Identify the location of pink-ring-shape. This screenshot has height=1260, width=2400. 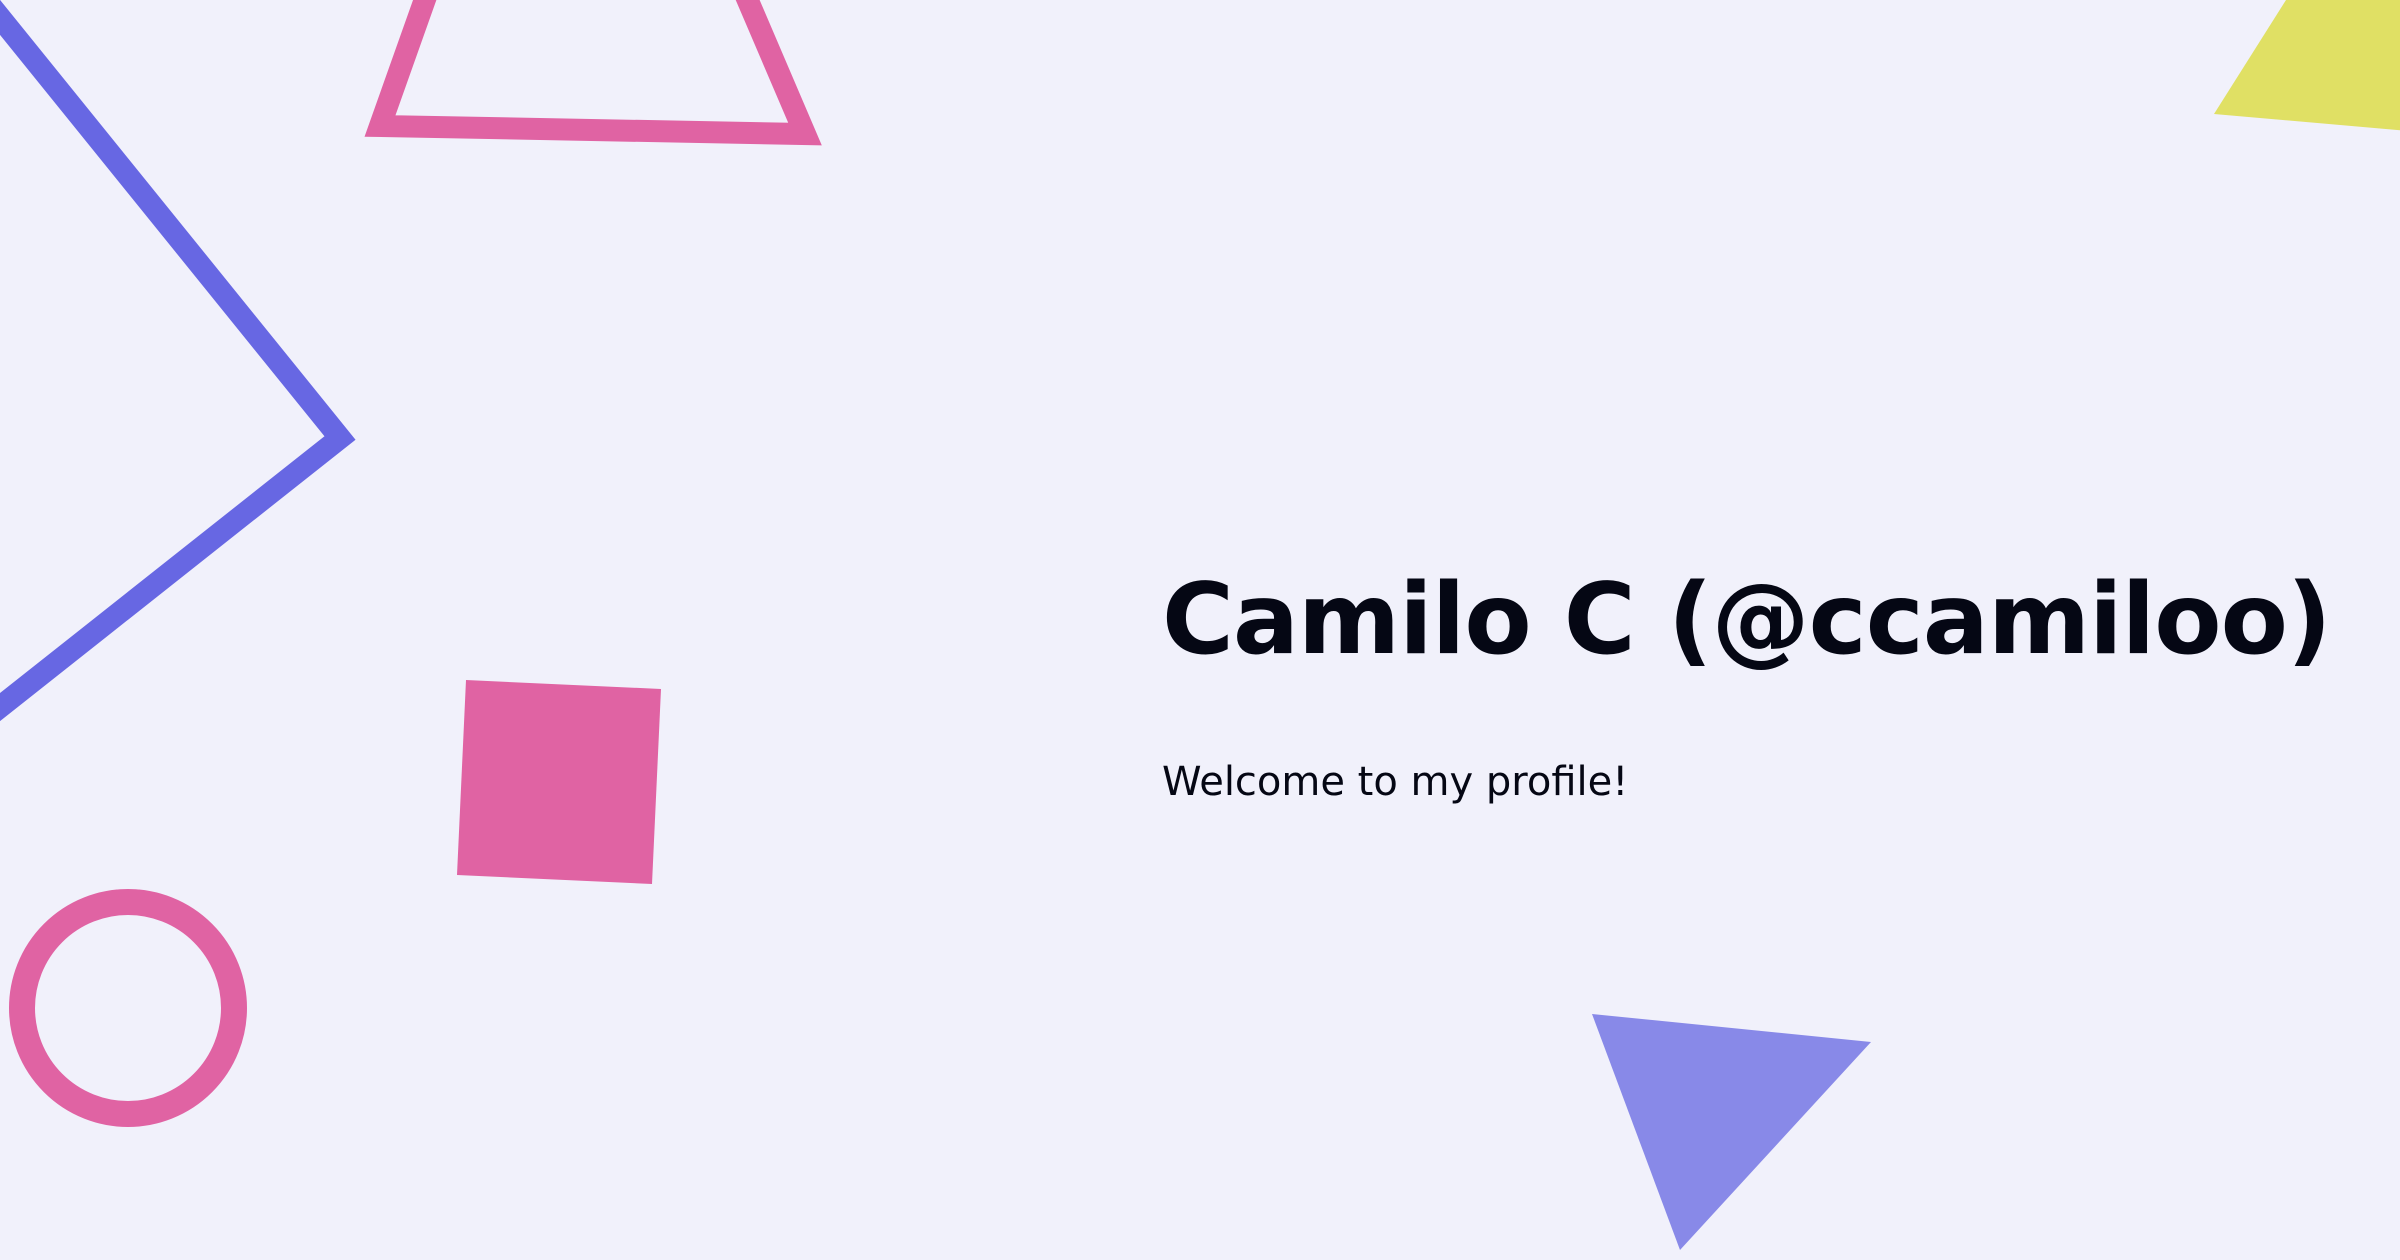
(128, 1008).